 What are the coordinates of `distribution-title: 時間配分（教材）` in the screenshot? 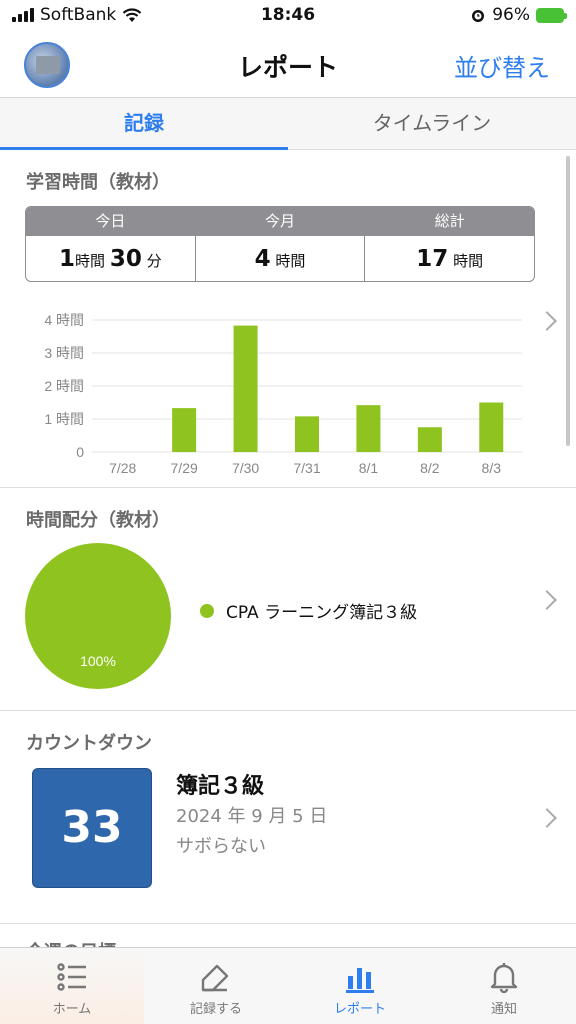 It's located at (98, 520).